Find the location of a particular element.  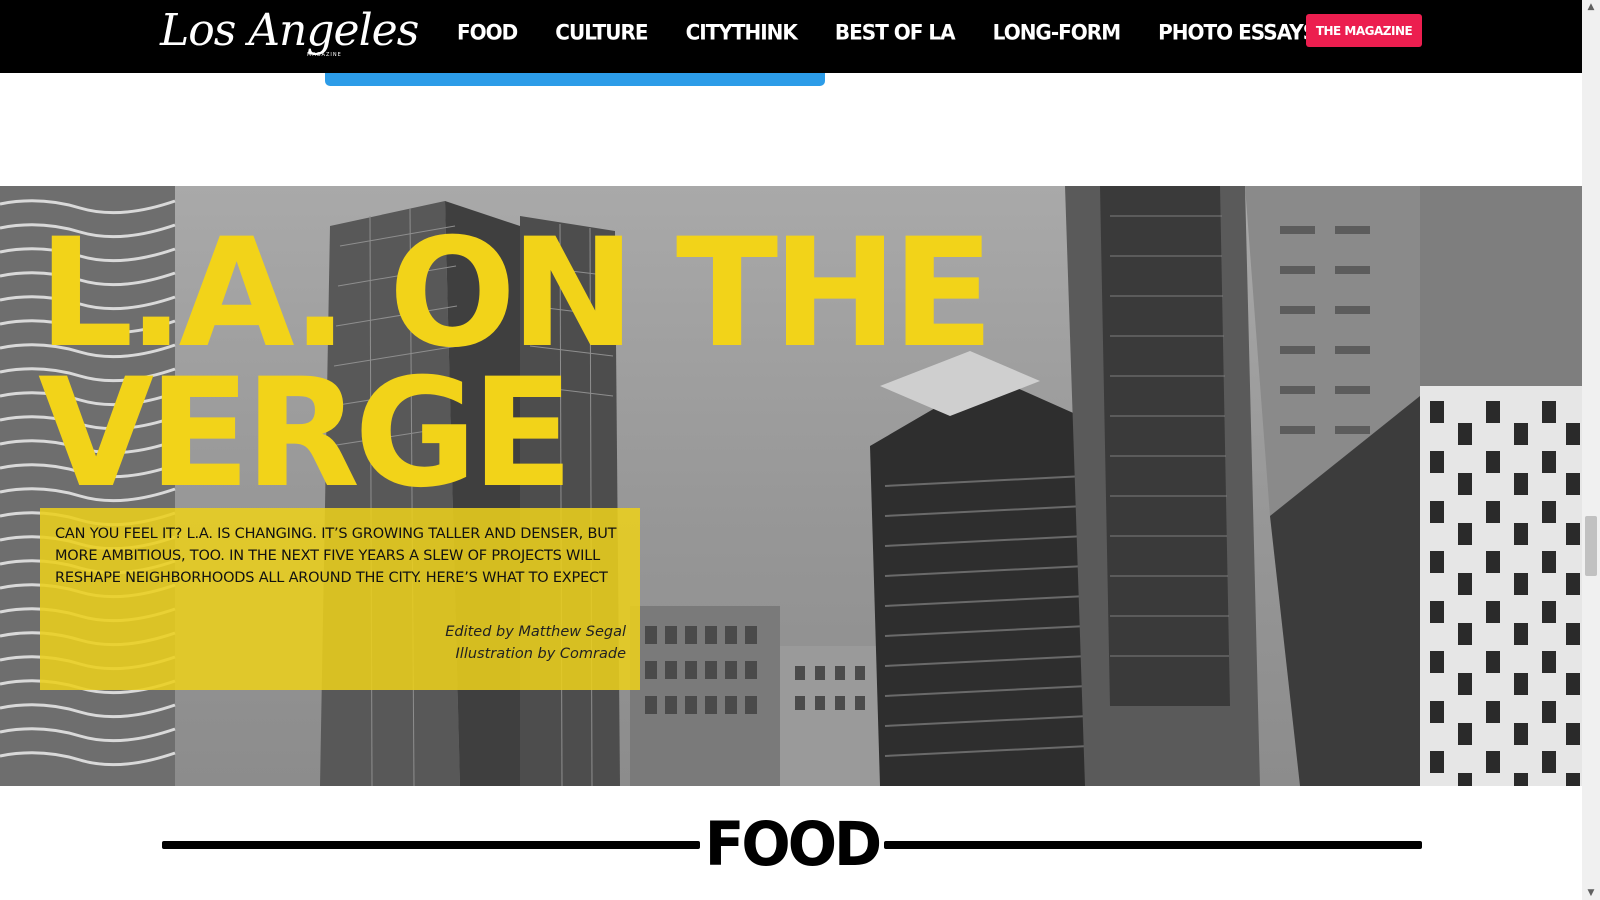

credit-editor: Edited by Matthew Segal is located at coordinates (535, 632).